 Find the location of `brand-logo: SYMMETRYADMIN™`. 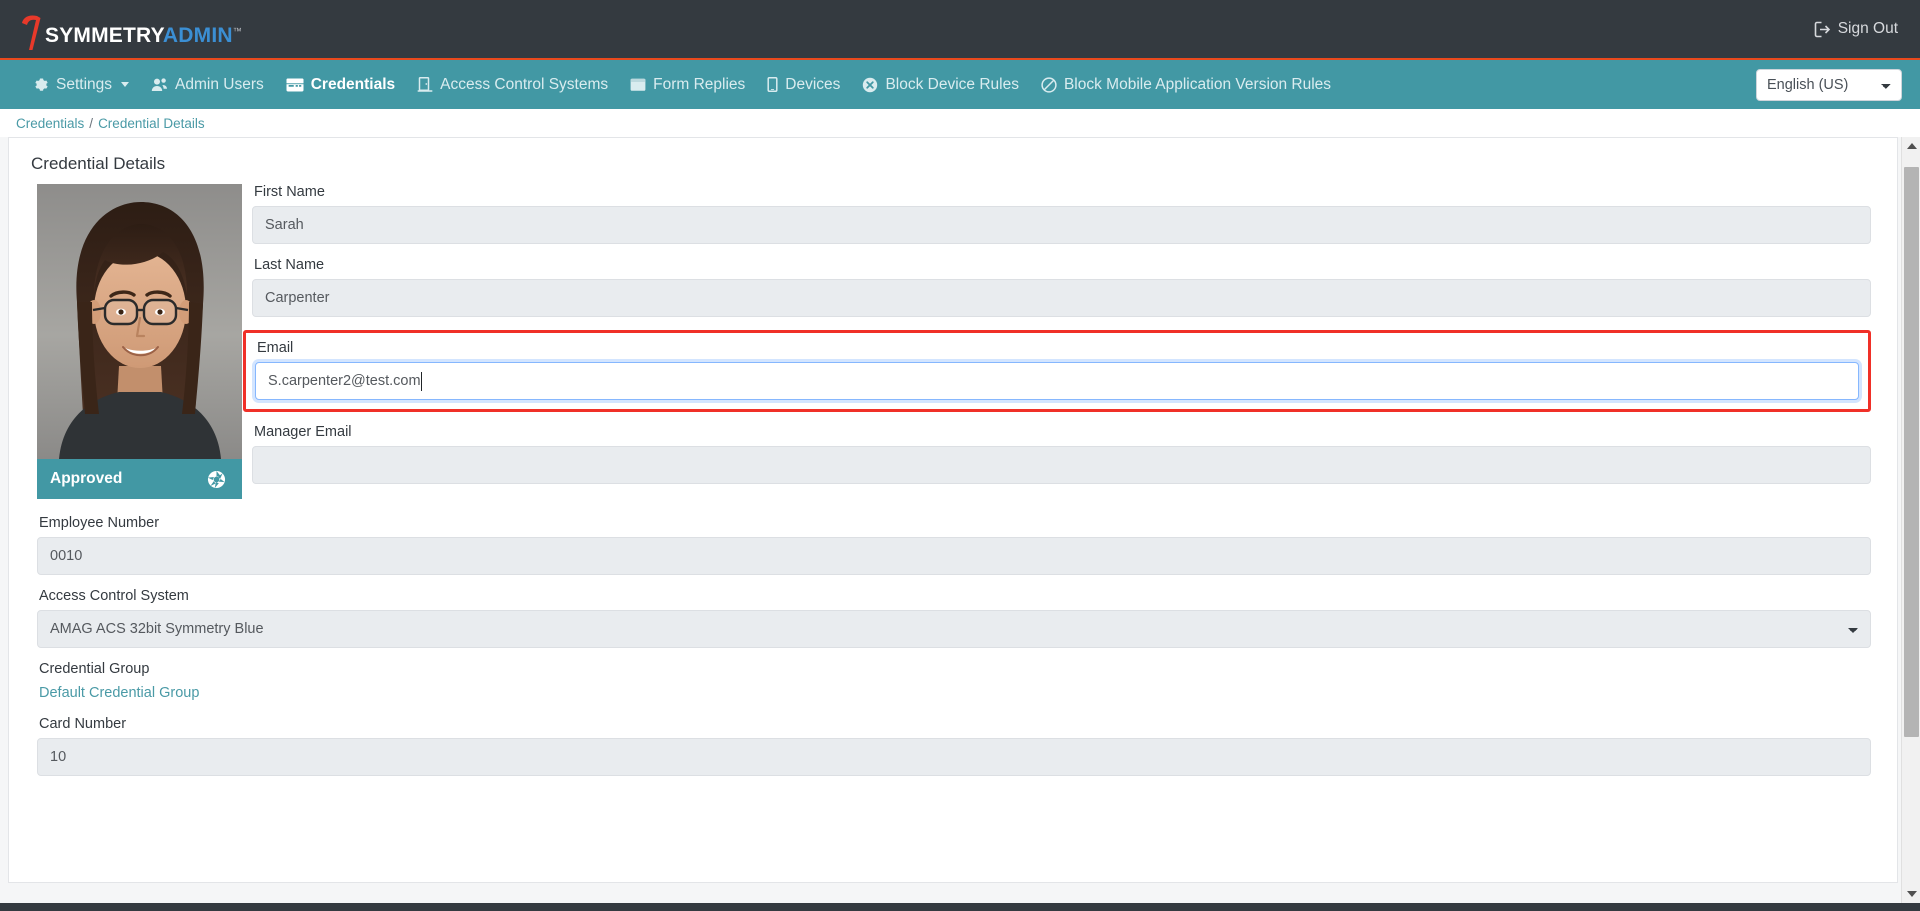

brand-logo: SYMMETRYADMIN™ is located at coordinates (130, 29).